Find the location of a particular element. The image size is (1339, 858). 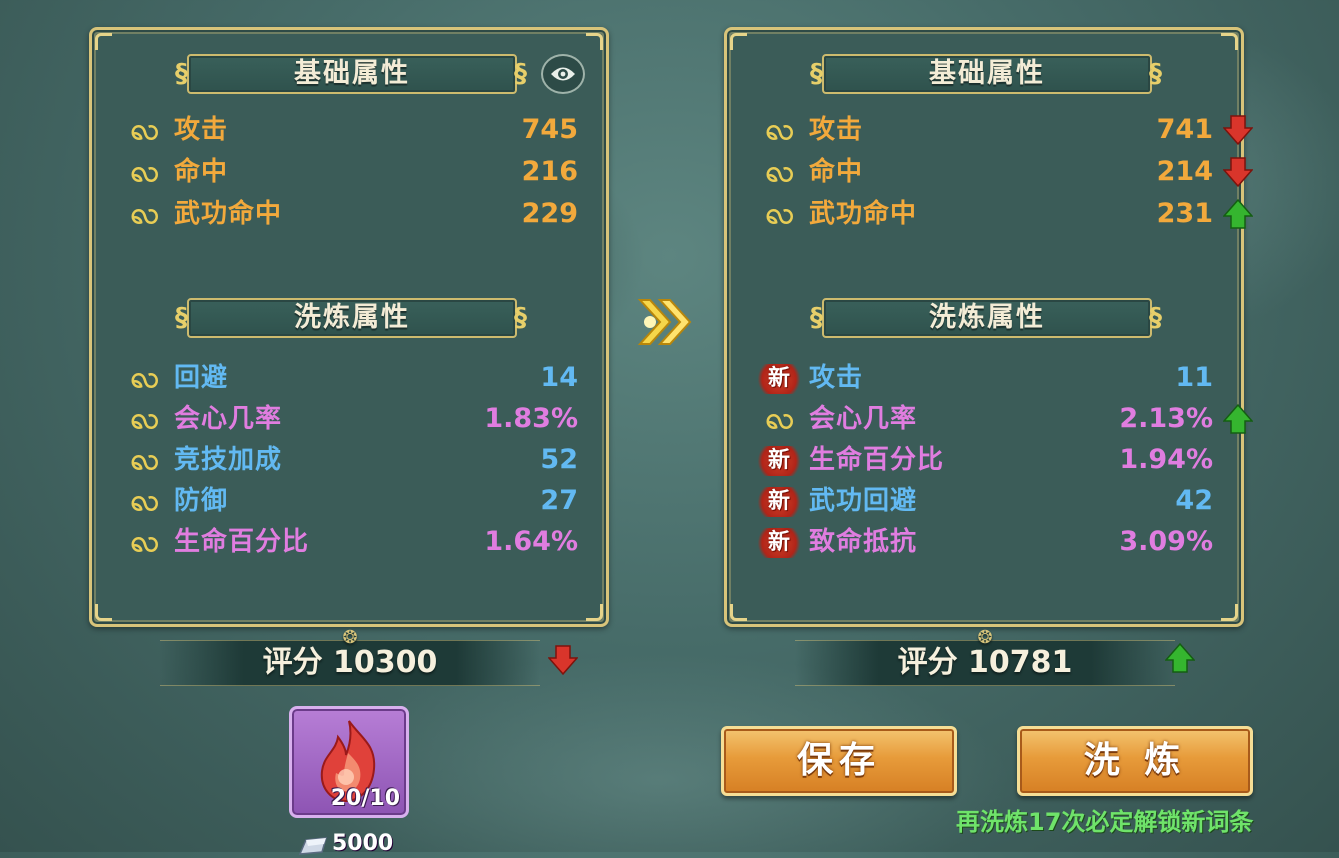

transform-arrow-icon is located at coordinates (664, 322).